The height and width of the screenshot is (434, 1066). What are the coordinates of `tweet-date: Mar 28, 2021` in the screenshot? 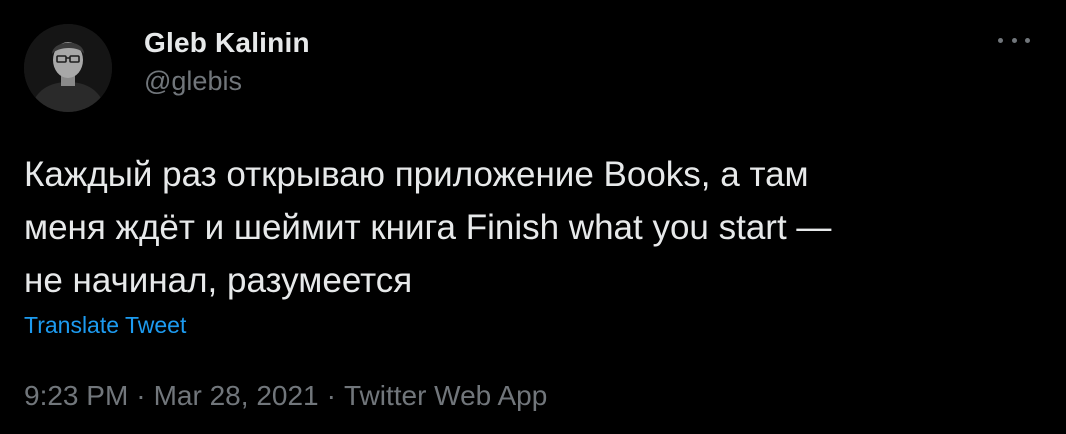 It's located at (236, 395).